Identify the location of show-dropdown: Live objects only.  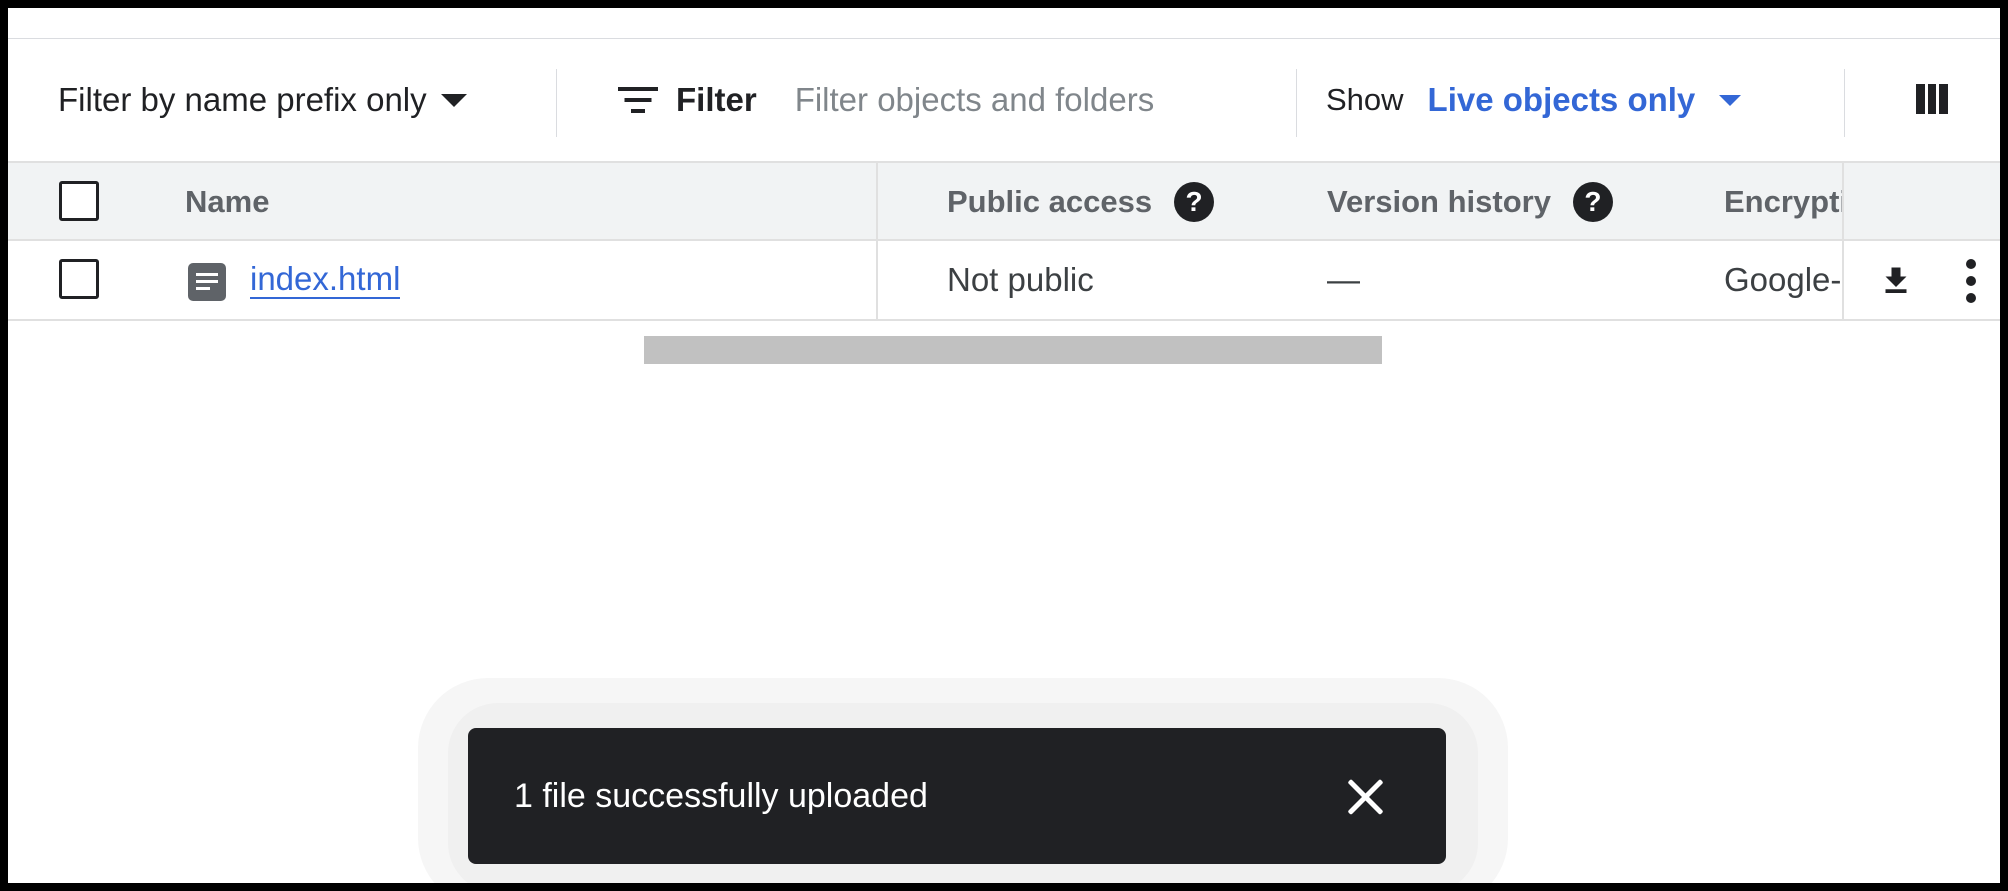
(1585, 100).